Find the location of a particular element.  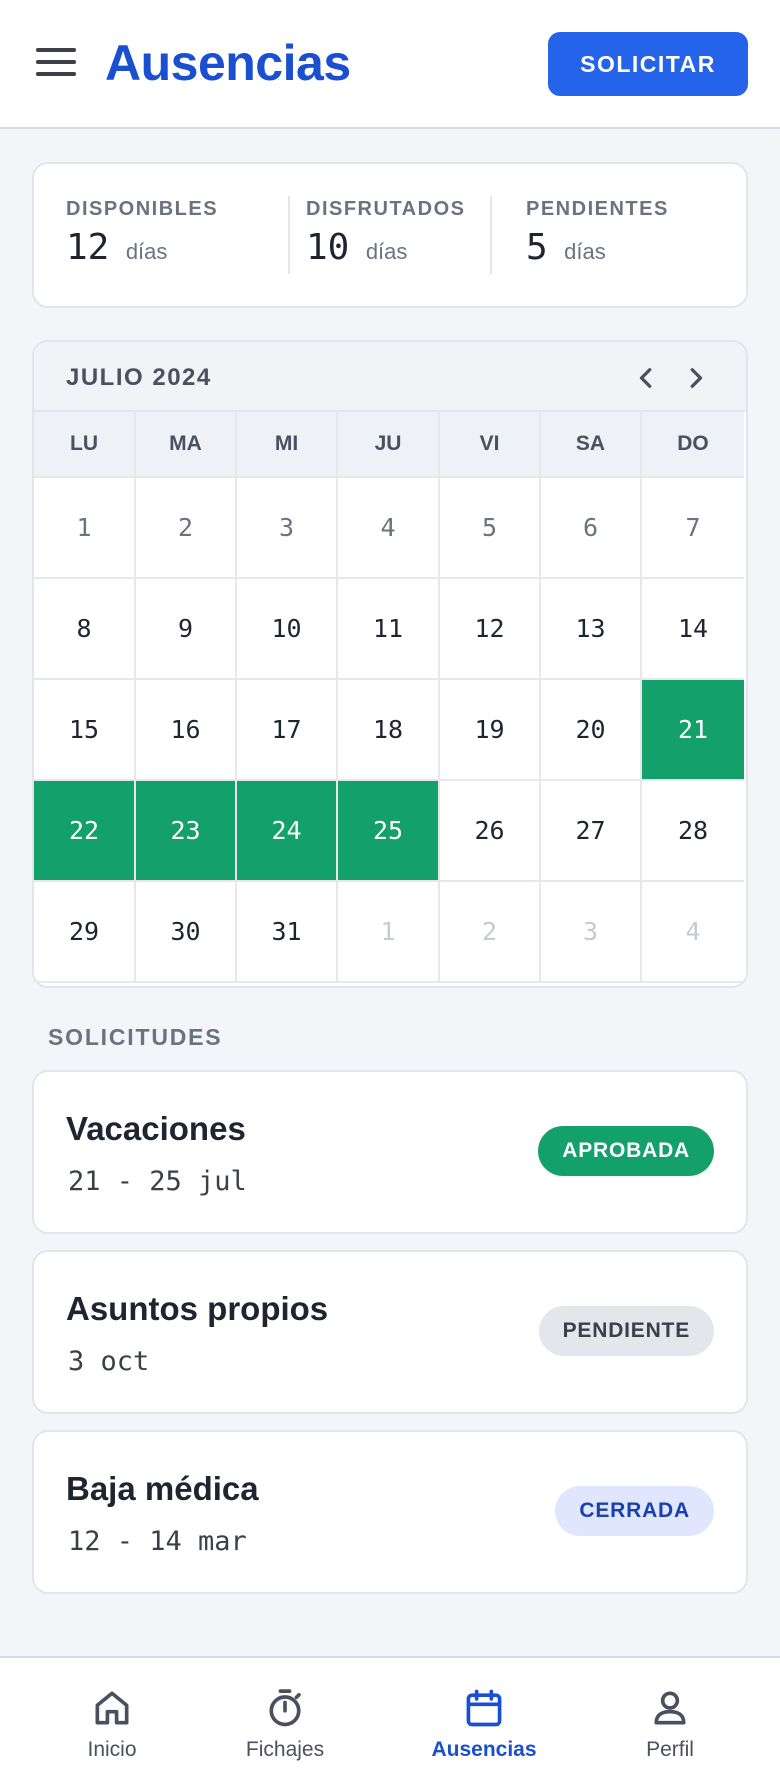

stopwatch-icon is located at coordinates (285, 1708).